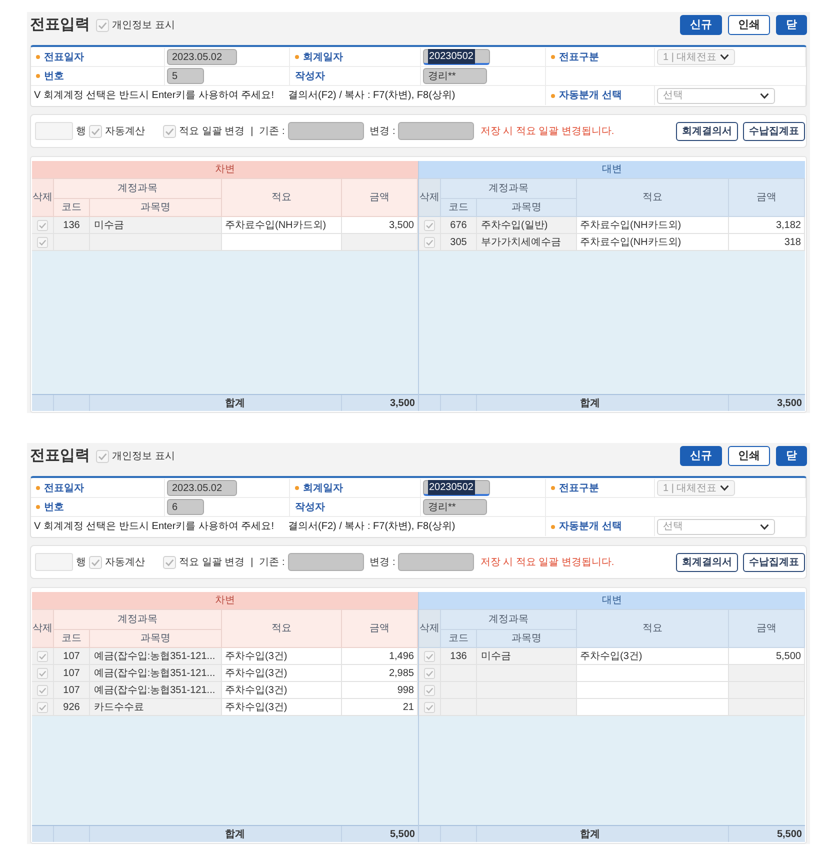 The width and height of the screenshot is (835, 848). Describe the element at coordinates (154, 96) in the screenshot. I see `hint-text: V 회계계정 선택은 반드시 Enter키를 사용하여 주세요!` at that location.